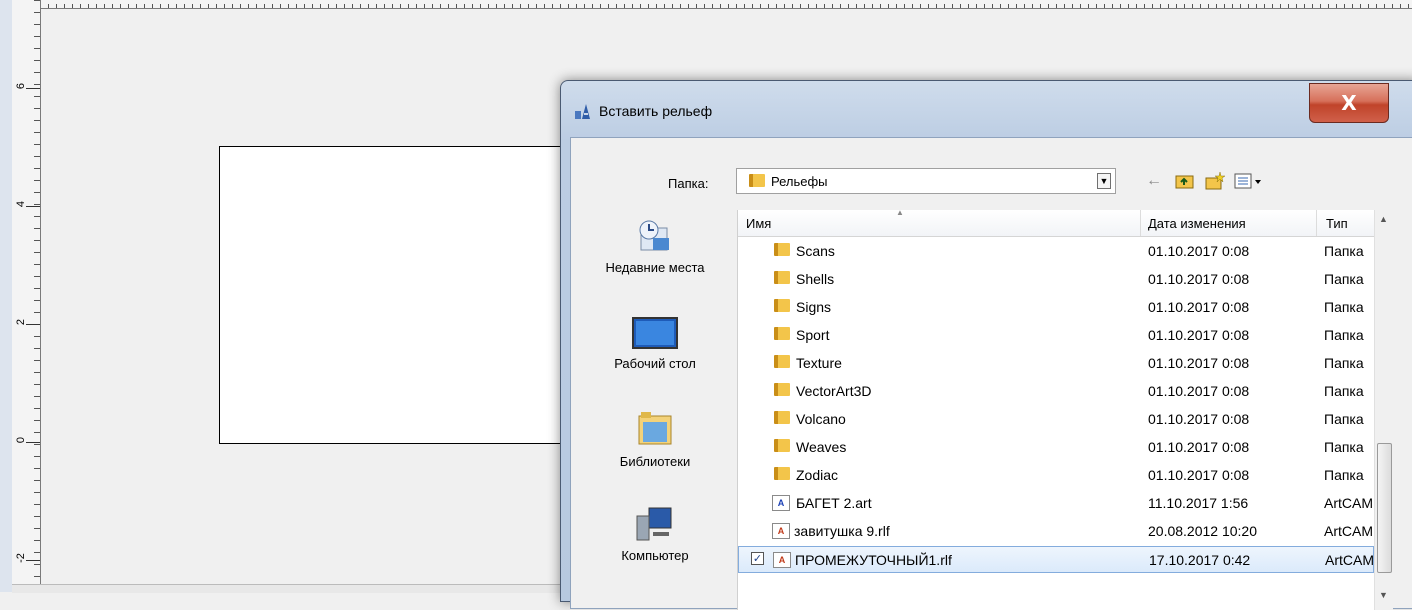 This screenshot has width=1412, height=610. Describe the element at coordinates (1063, 222) in the screenshot. I see `file-list-header: Имя ▲ Дата изменения Тип` at that location.